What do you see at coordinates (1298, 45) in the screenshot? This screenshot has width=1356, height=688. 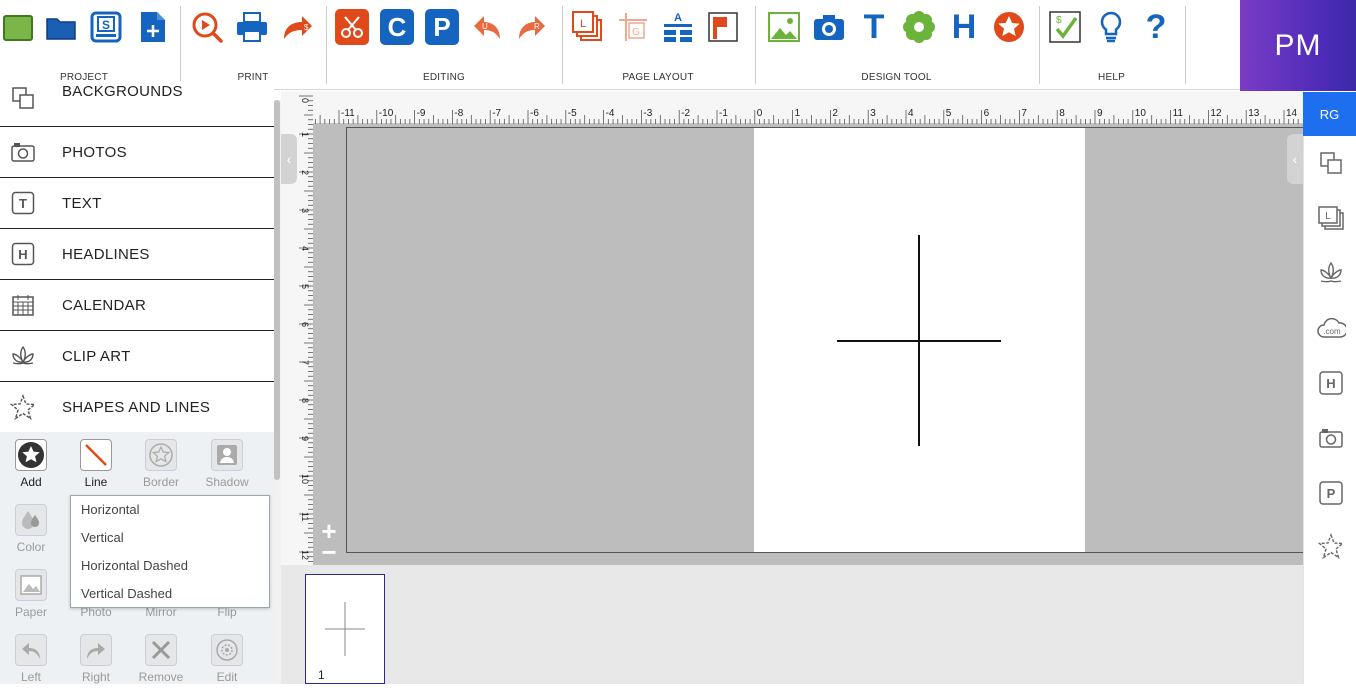 I see `user-avatar: PM` at bounding box center [1298, 45].